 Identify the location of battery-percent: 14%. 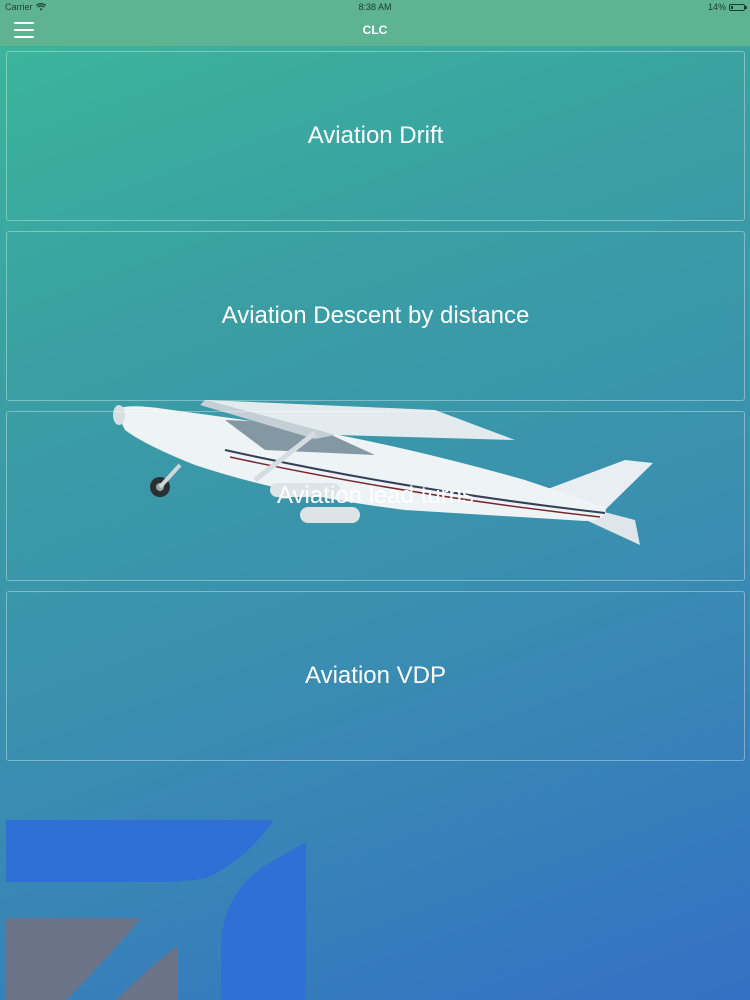
(716, 7).